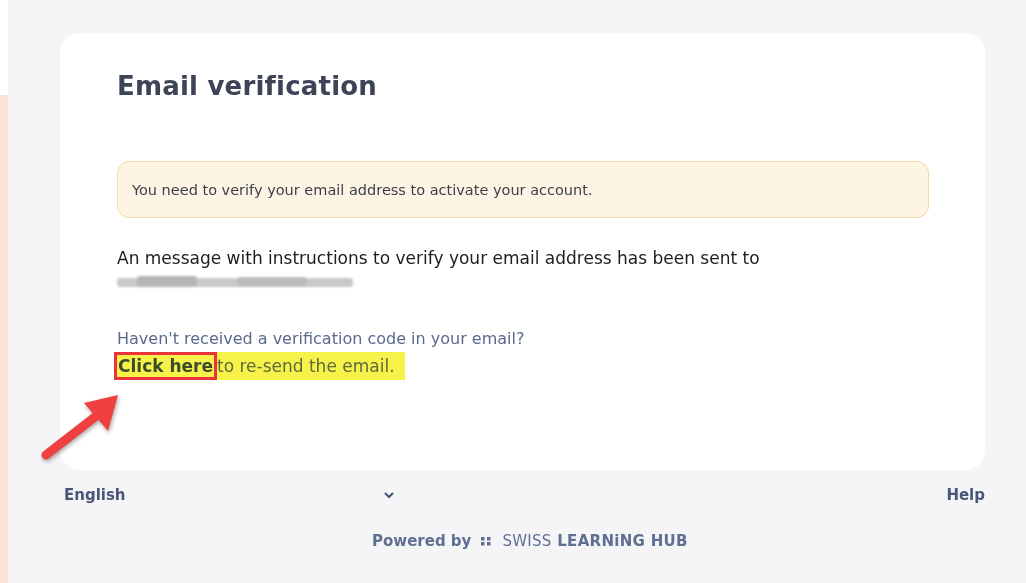 Image resolution: width=1026 pixels, height=583 pixels. Describe the element at coordinates (487, 541) in the screenshot. I see `dots-logo-icon` at that location.